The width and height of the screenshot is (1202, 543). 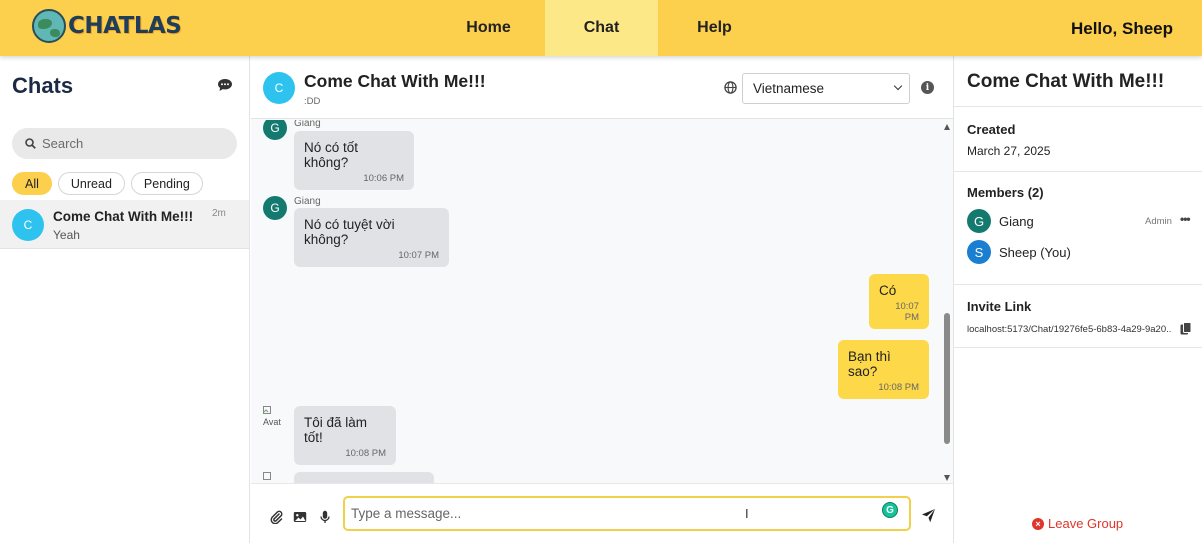 I want to click on message-input-box: I G, so click(x=627, y=513).